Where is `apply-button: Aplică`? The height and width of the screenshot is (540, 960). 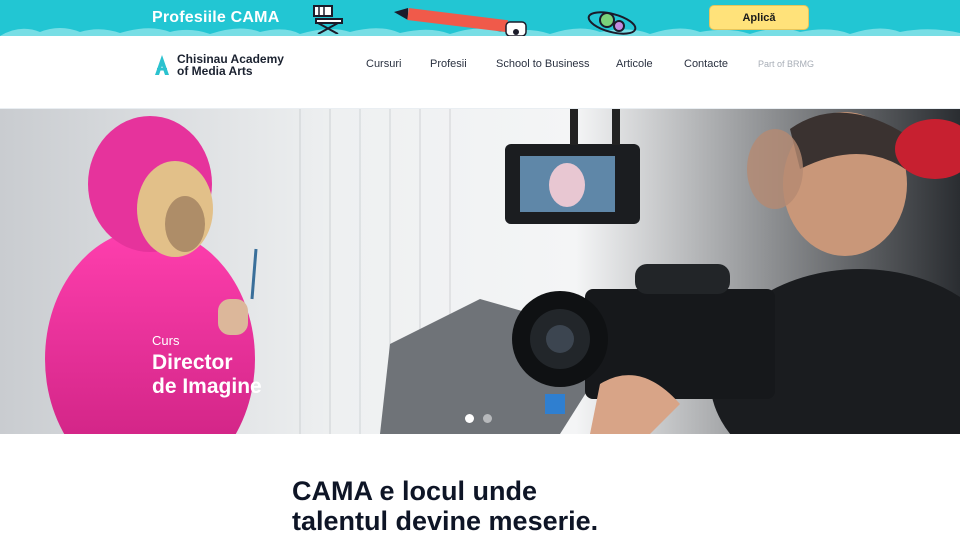 apply-button: Aplică is located at coordinates (759, 17).